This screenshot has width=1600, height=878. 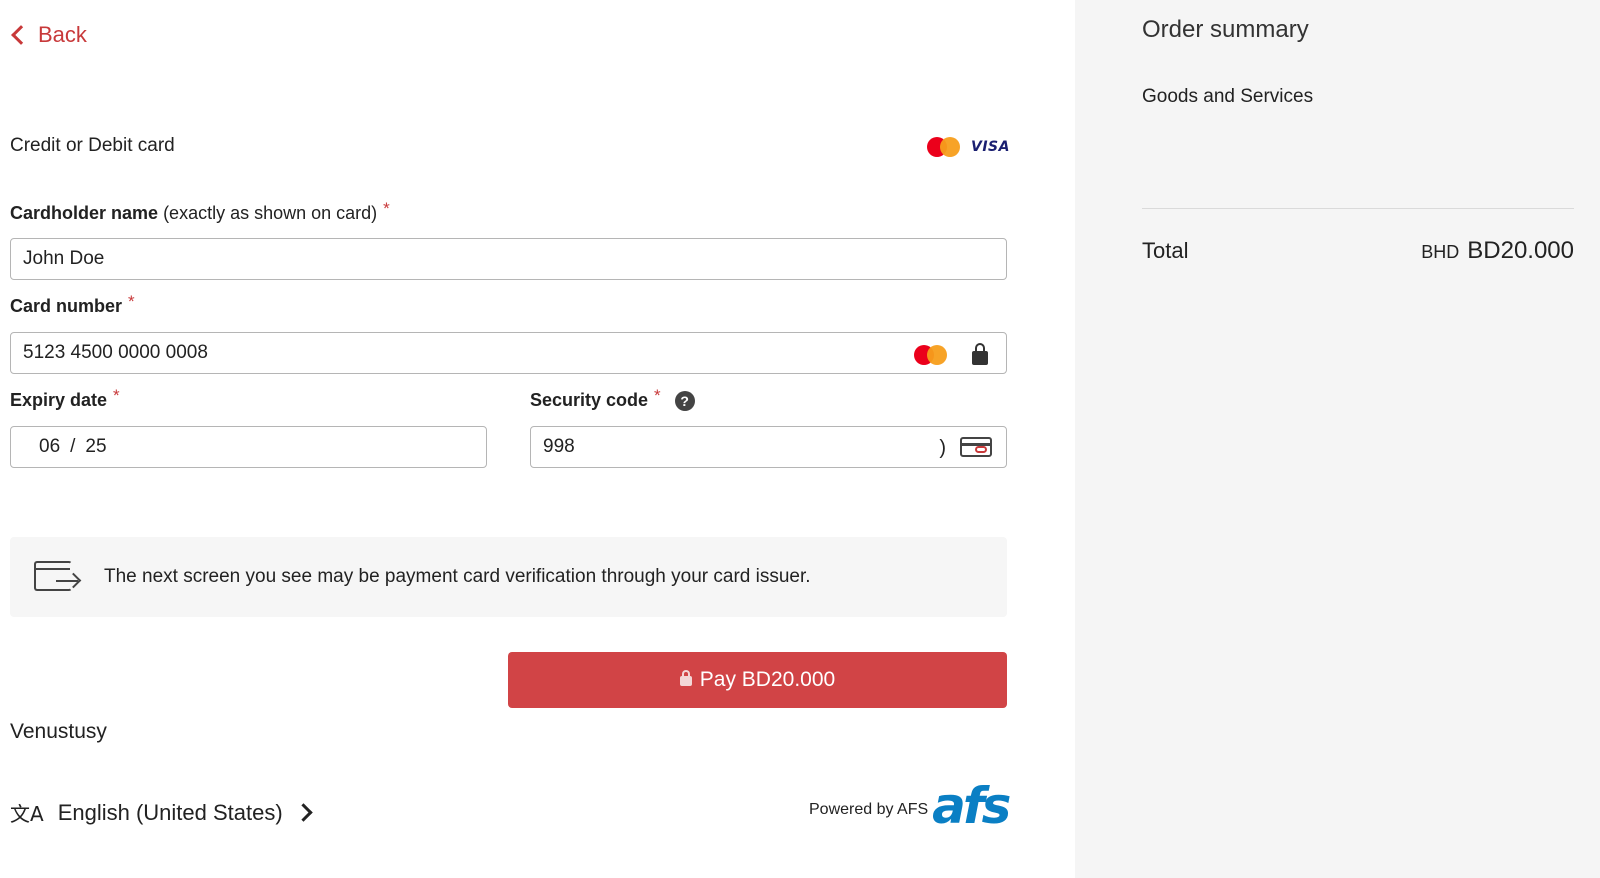 I want to click on payment-method-title: Credit or Debit card, so click(x=92, y=145).